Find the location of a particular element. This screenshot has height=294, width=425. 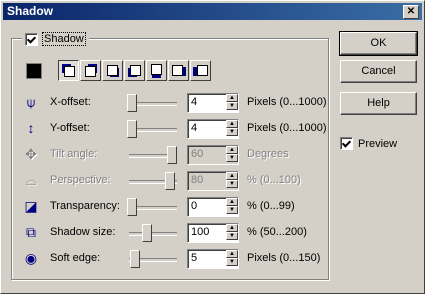

perspective-up-button: ▲ is located at coordinates (232, 176).